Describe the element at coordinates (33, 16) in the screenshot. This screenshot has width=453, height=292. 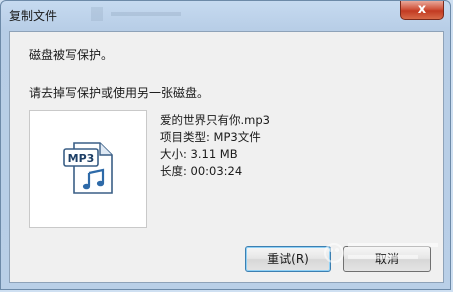
I see `window-title: 复制文件` at that location.